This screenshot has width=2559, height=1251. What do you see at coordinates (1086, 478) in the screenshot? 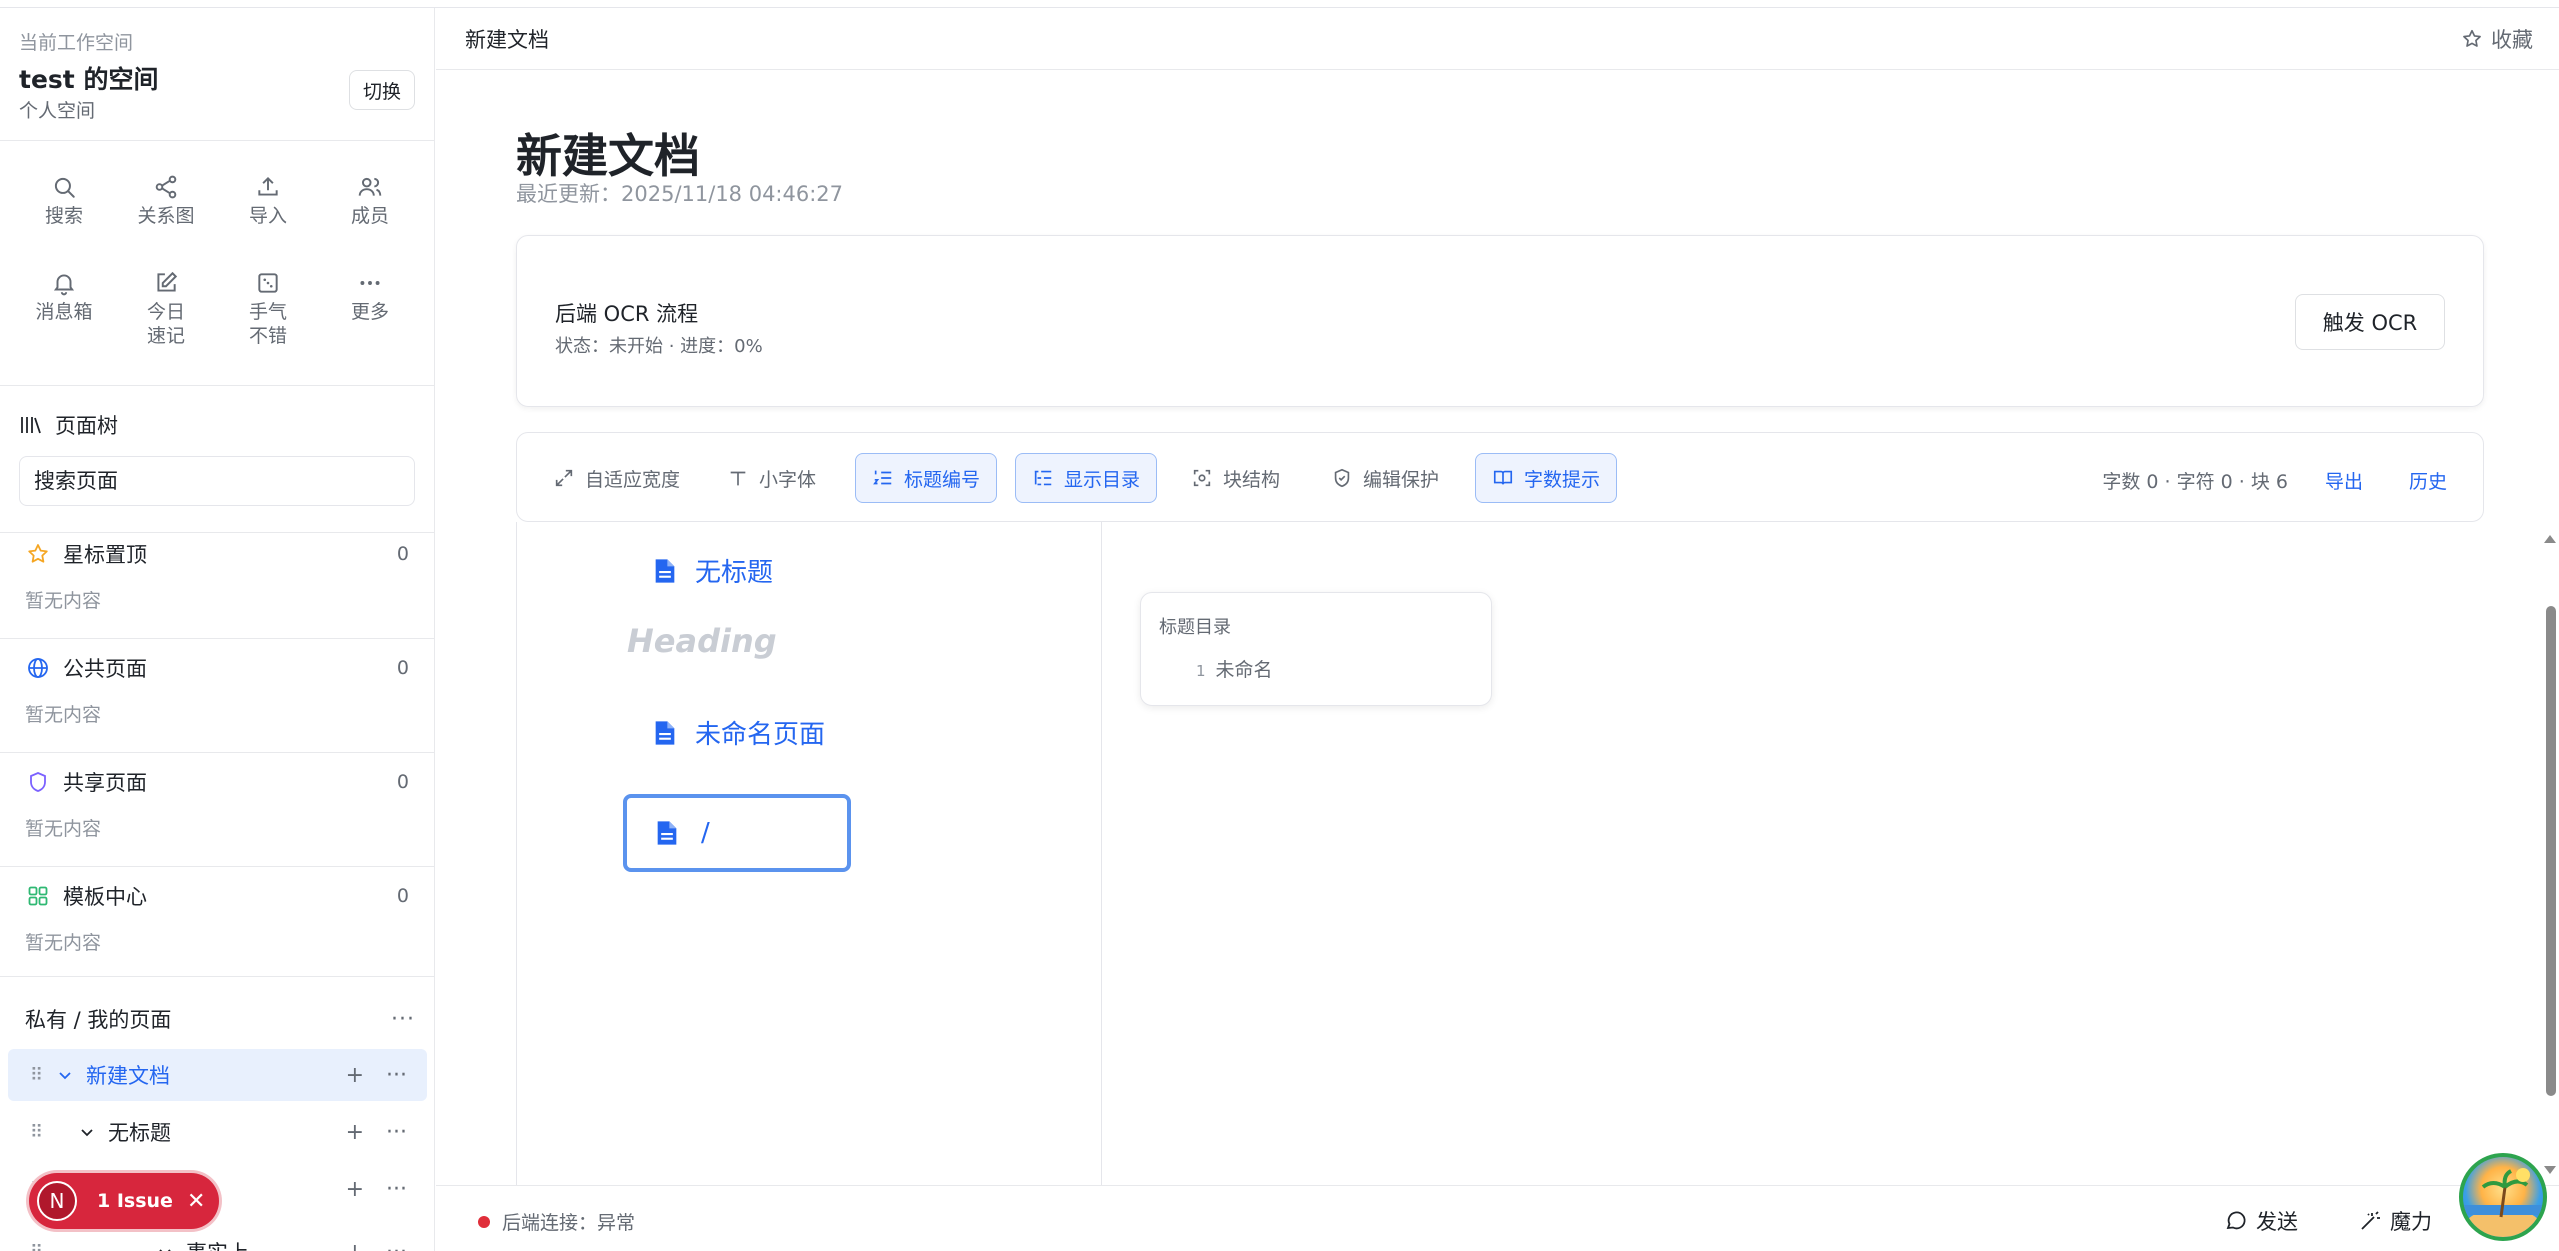
I see `toggle-show-toc: 显示目录` at bounding box center [1086, 478].